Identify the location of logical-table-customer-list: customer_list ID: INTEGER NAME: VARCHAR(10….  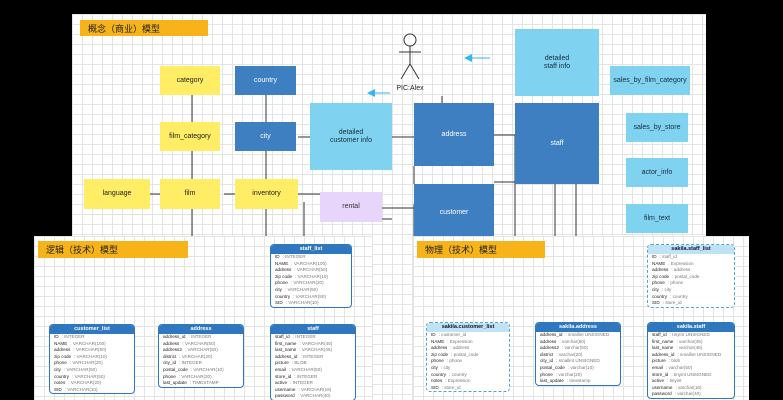
(92, 359).